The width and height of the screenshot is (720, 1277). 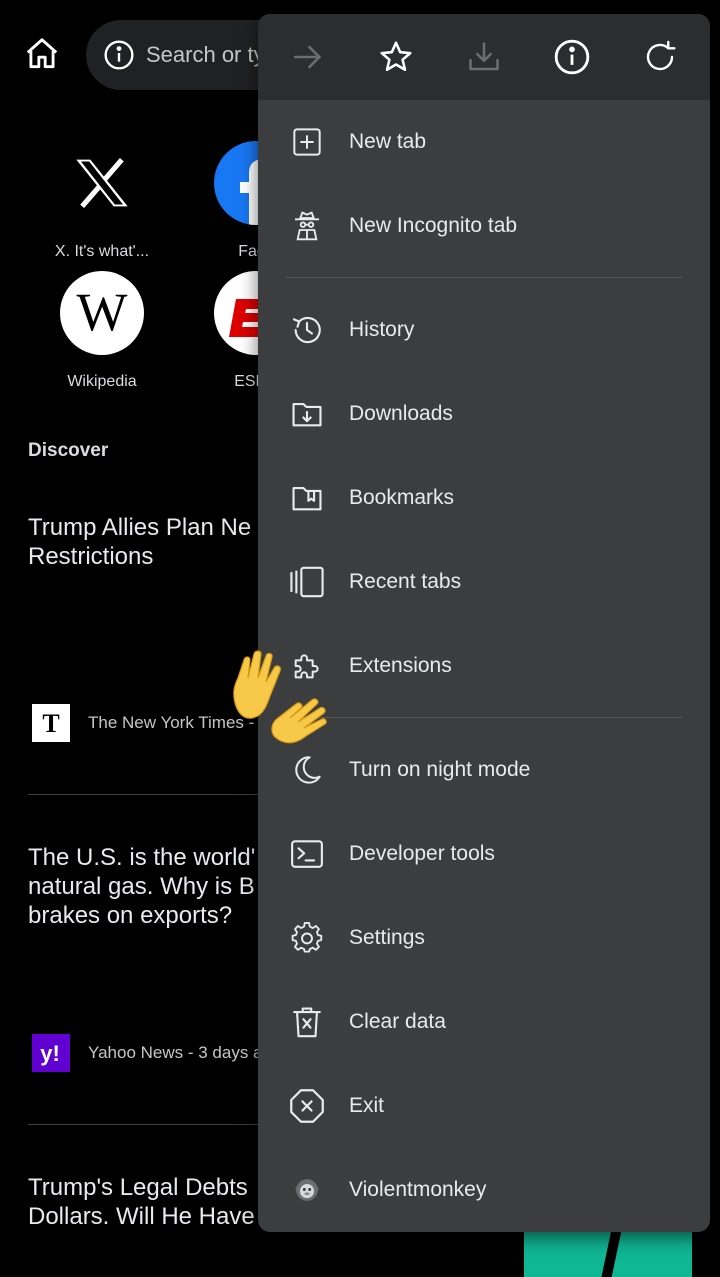 I want to click on menu-item-bookmarks: Bookmarks, so click(x=484, y=498).